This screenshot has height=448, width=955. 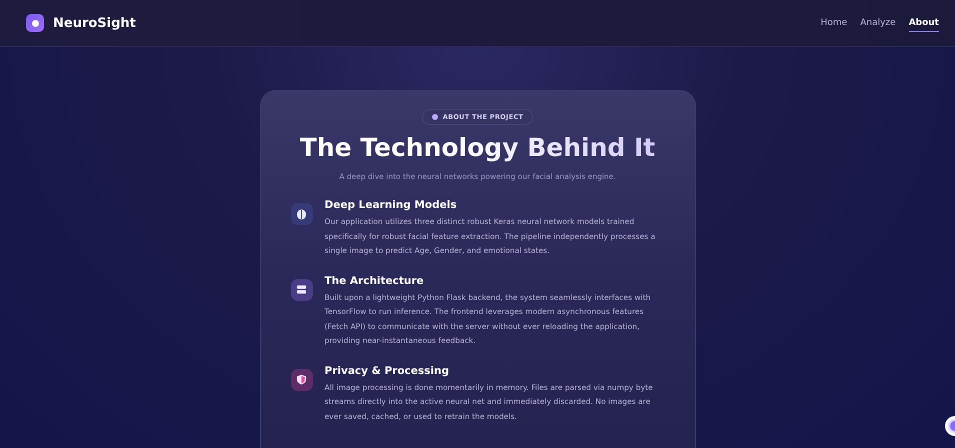 I want to click on logo-icon, so click(x=35, y=23).